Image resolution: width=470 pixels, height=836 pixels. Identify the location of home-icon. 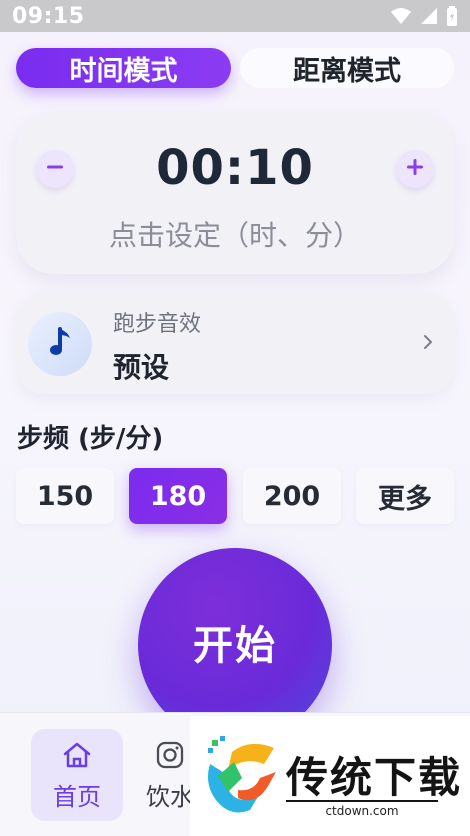
(77, 757).